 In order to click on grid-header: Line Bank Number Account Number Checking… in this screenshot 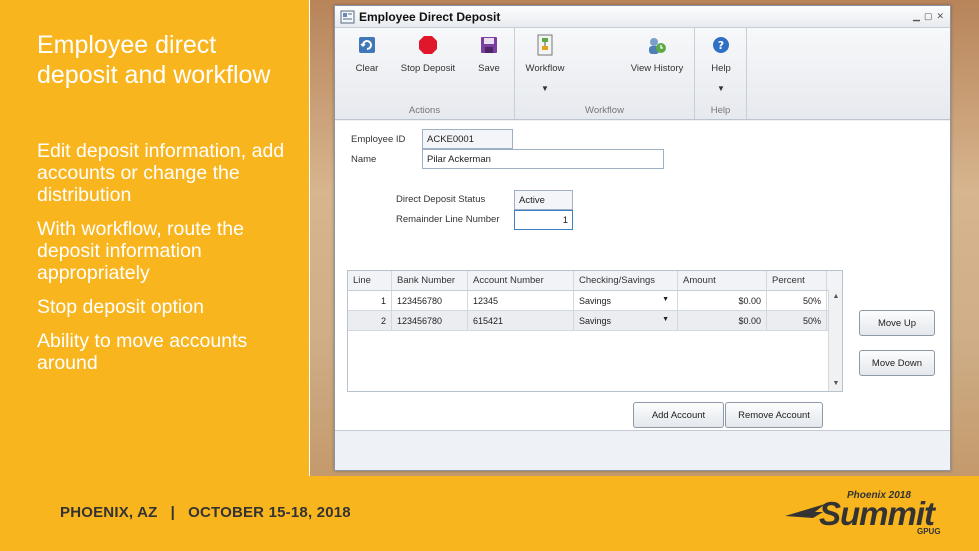, I will do `click(595, 281)`.